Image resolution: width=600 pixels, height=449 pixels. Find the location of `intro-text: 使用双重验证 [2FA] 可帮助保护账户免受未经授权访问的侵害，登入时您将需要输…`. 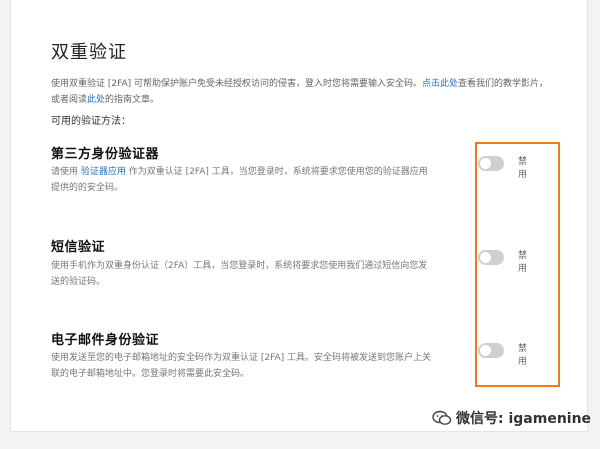

intro-text: 使用双重验证 [2FA] 可帮助保护账户免受未经授权访问的侵害，登入时您将需要输… is located at coordinates (301, 92).